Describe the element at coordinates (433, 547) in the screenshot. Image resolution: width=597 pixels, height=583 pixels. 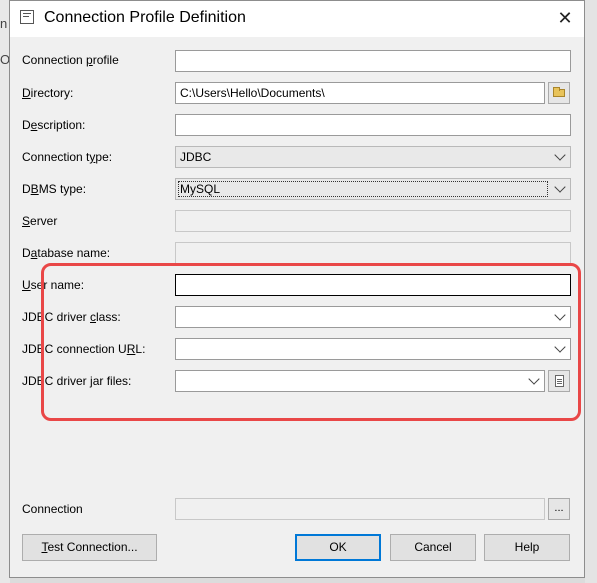
I see `cancel-button: Cancel` at that location.